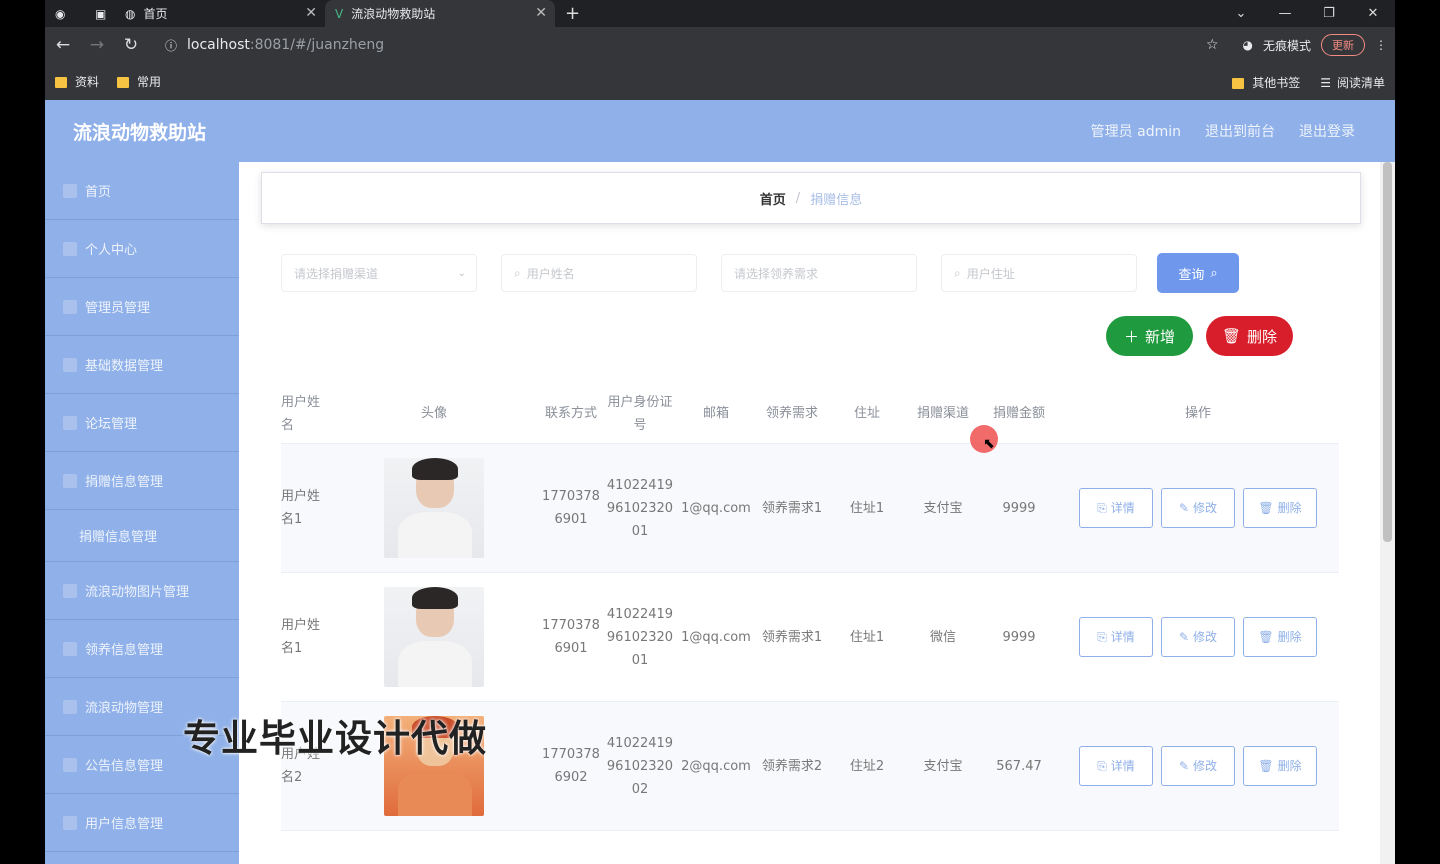 The height and width of the screenshot is (864, 1440). What do you see at coordinates (720, 131) in the screenshot?
I see `app-header: 流浪动物救助站 管理员 admin 退出到前台 退出登录` at bounding box center [720, 131].